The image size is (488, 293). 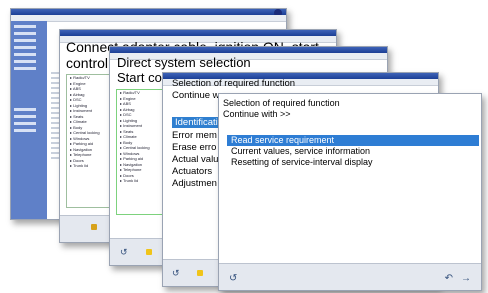 What do you see at coordinates (194, 147) in the screenshot?
I see `function-item: Erase erro` at bounding box center [194, 147].